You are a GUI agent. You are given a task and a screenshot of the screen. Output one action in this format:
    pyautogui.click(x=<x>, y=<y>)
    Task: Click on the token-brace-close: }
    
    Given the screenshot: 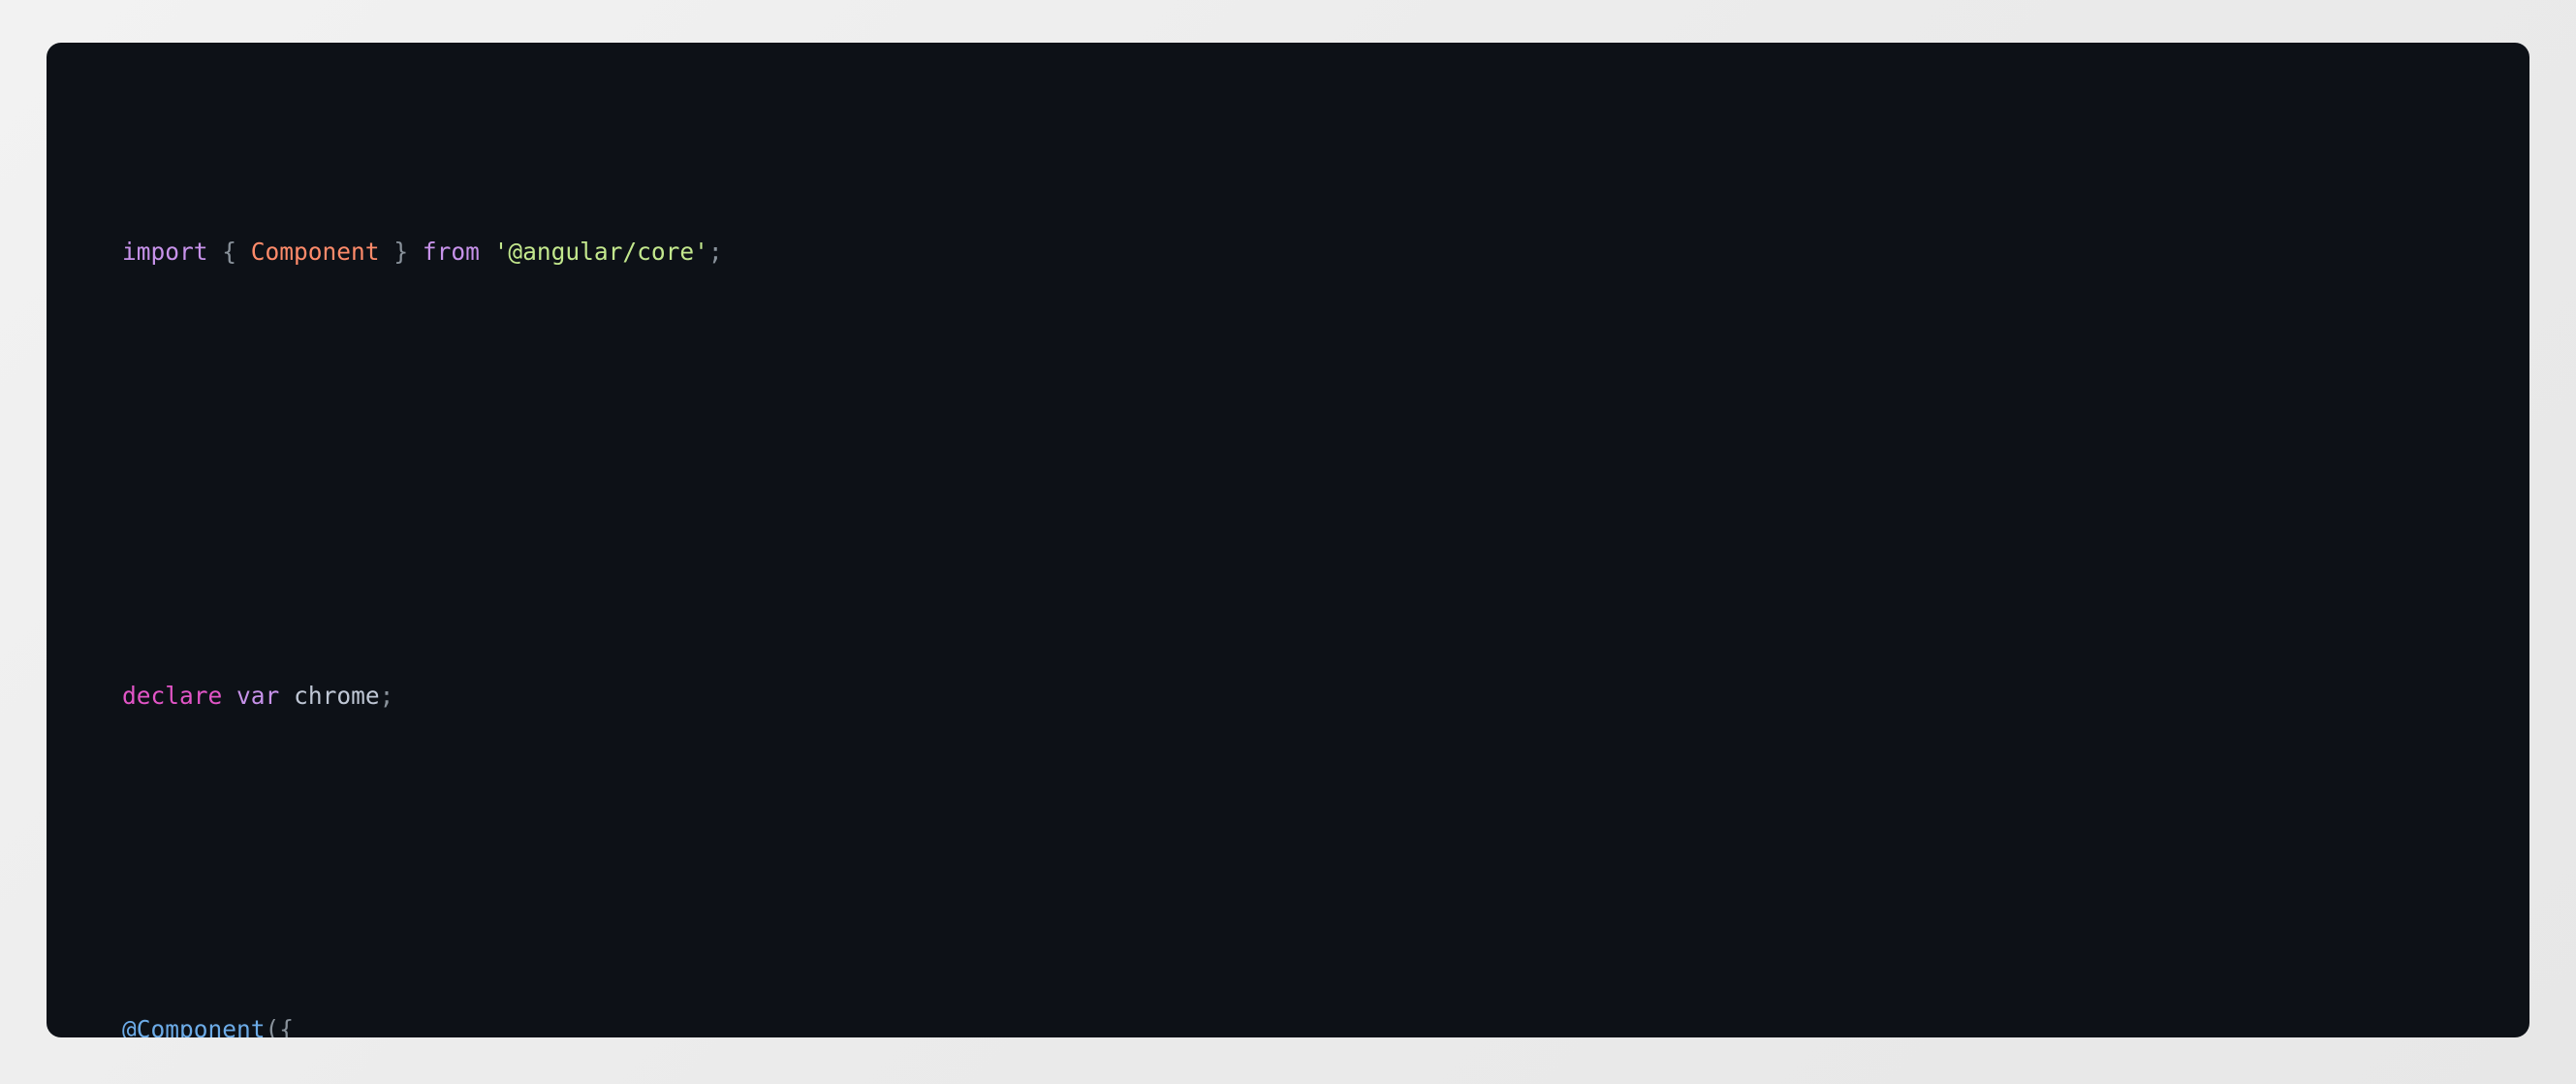 What is the action you would take?
    pyautogui.click(x=401, y=251)
    